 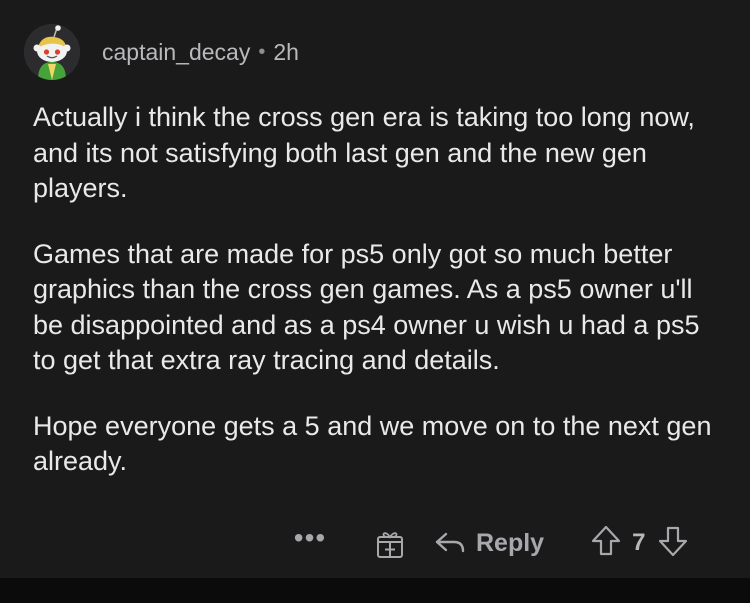 What do you see at coordinates (673, 541) in the screenshot?
I see `downvote-icon` at bounding box center [673, 541].